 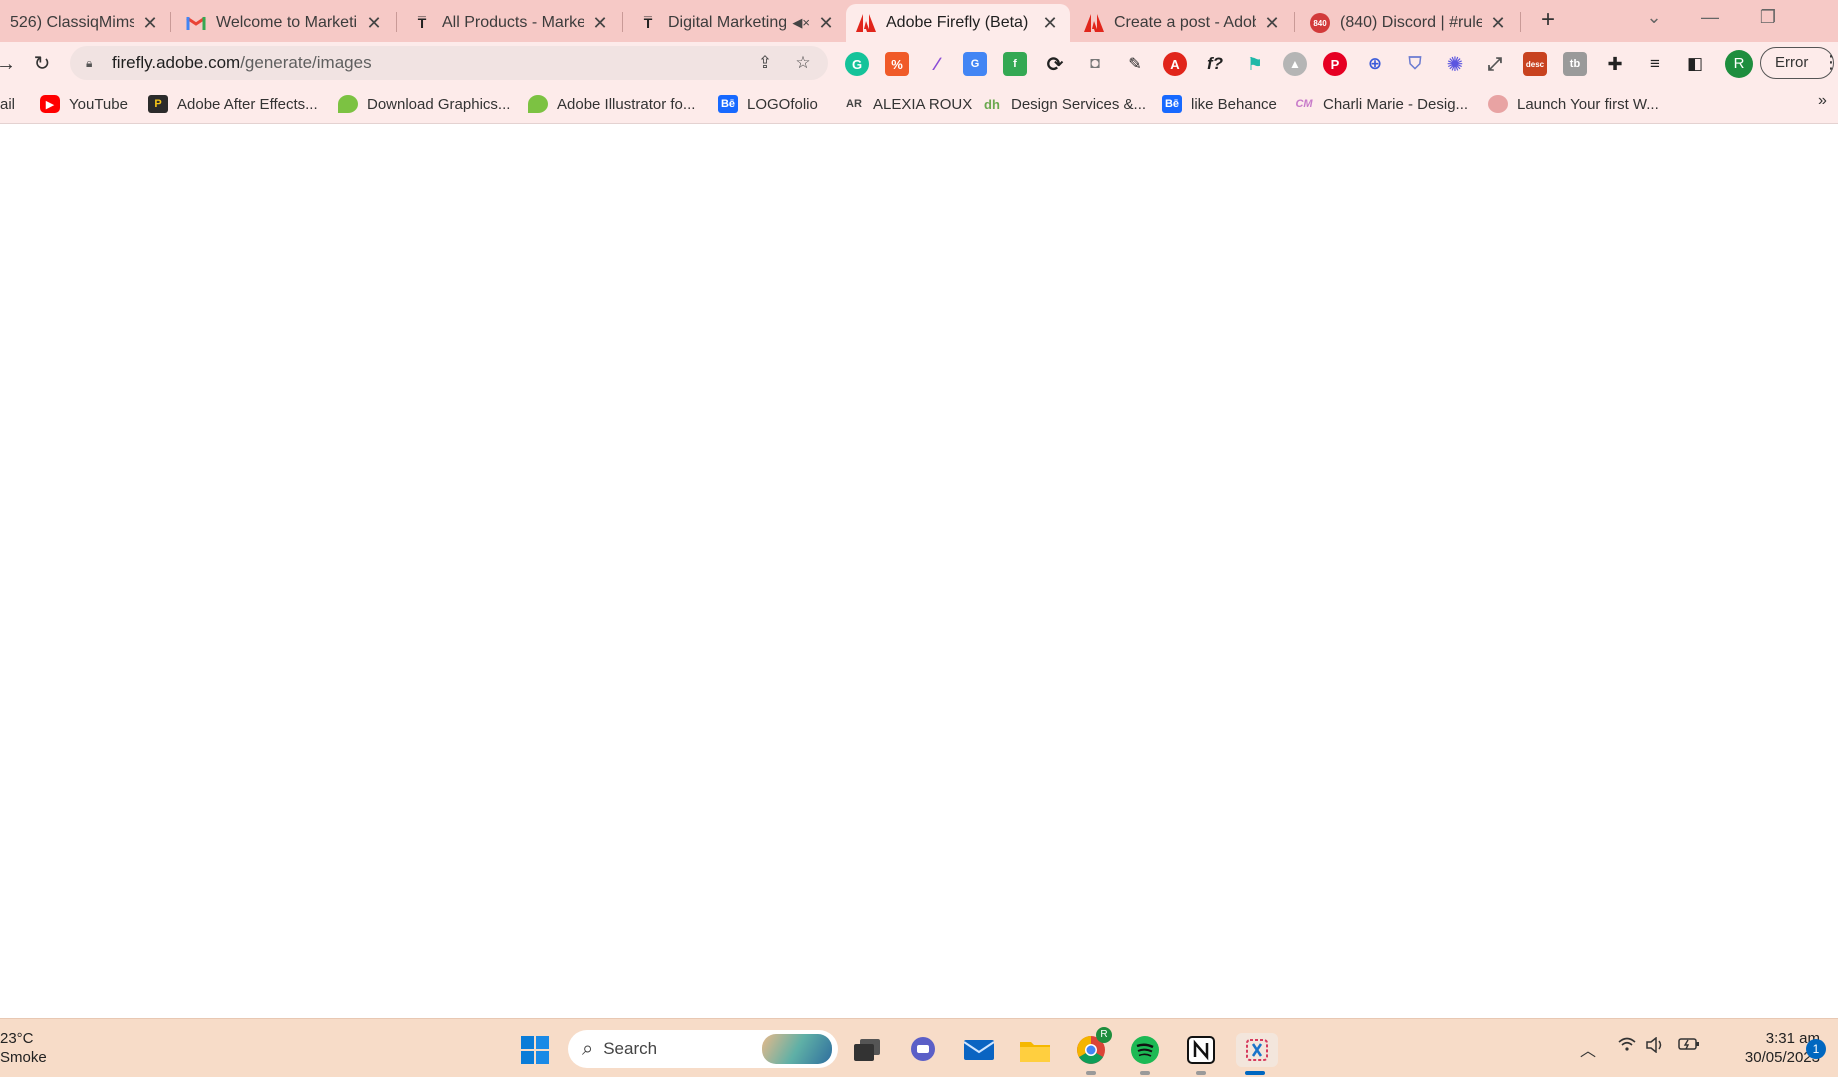 What do you see at coordinates (857, 64) in the screenshot?
I see `grammarly-icon: G` at bounding box center [857, 64].